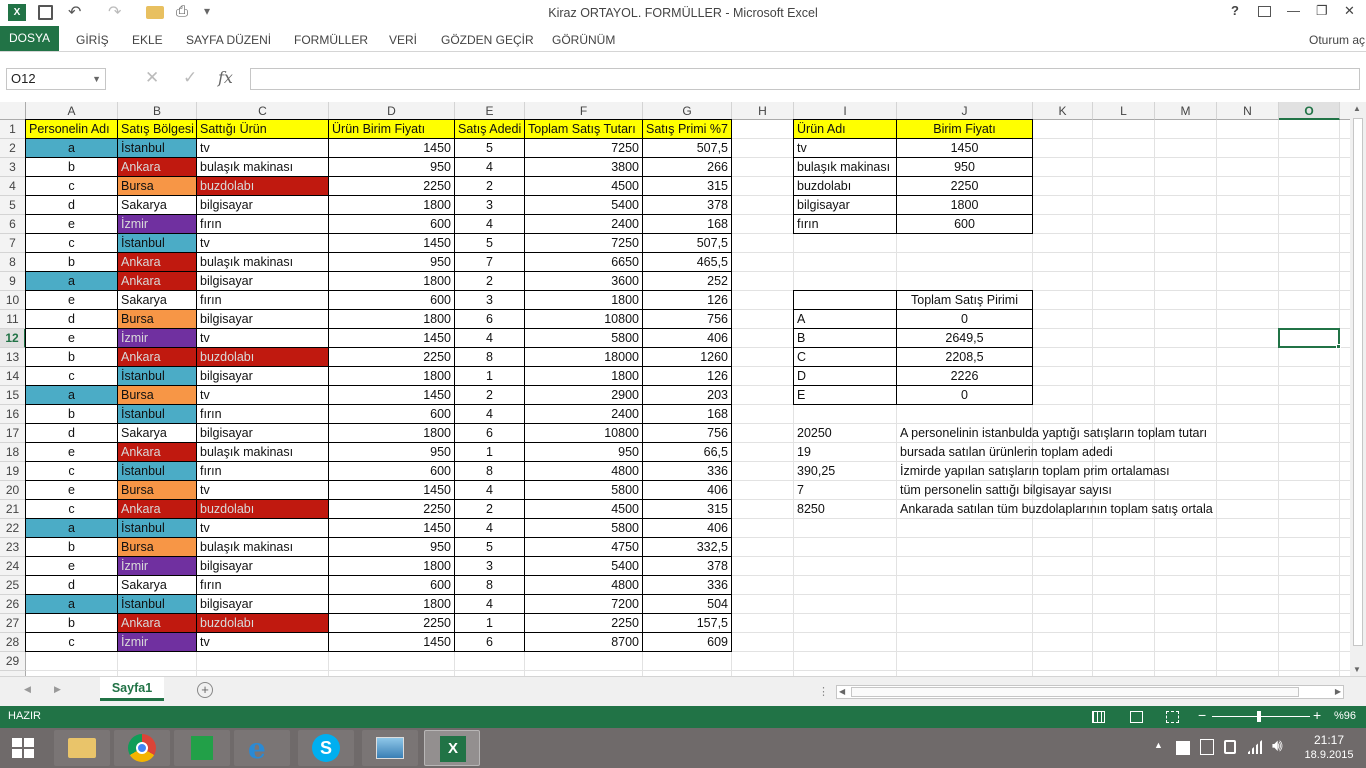 The width and height of the screenshot is (1366, 768). What do you see at coordinates (805, 79) in the screenshot?
I see `formula-input` at bounding box center [805, 79].